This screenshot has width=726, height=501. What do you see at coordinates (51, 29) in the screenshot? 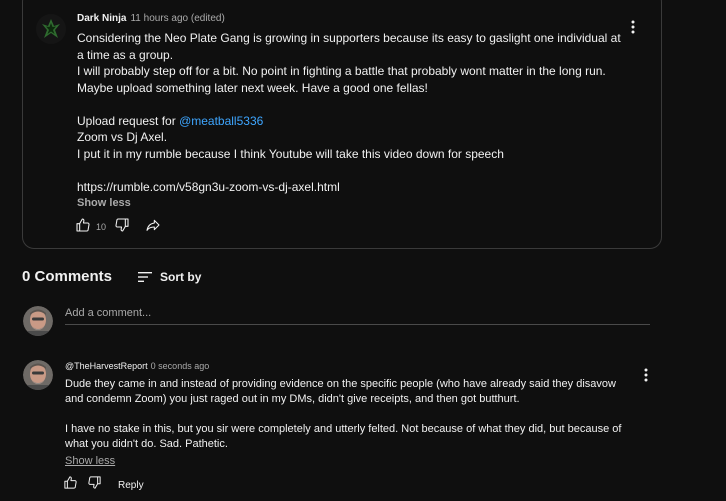
I see `post-author-avatar` at bounding box center [51, 29].